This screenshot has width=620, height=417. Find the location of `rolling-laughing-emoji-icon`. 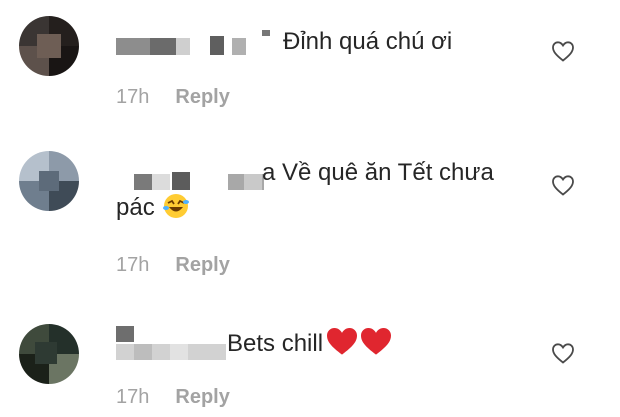

rolling-laughing-emoji-icon is located at coordinates (176, 206).